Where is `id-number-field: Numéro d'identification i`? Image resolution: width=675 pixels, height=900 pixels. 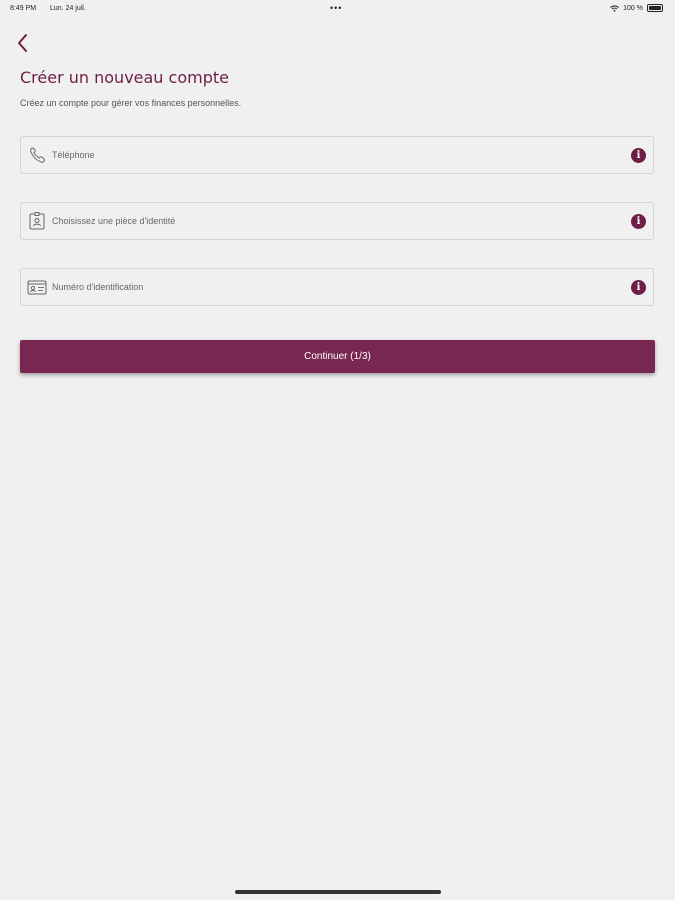 id-number-field: Numéro d'identification i is located at coordinates (337, 287).